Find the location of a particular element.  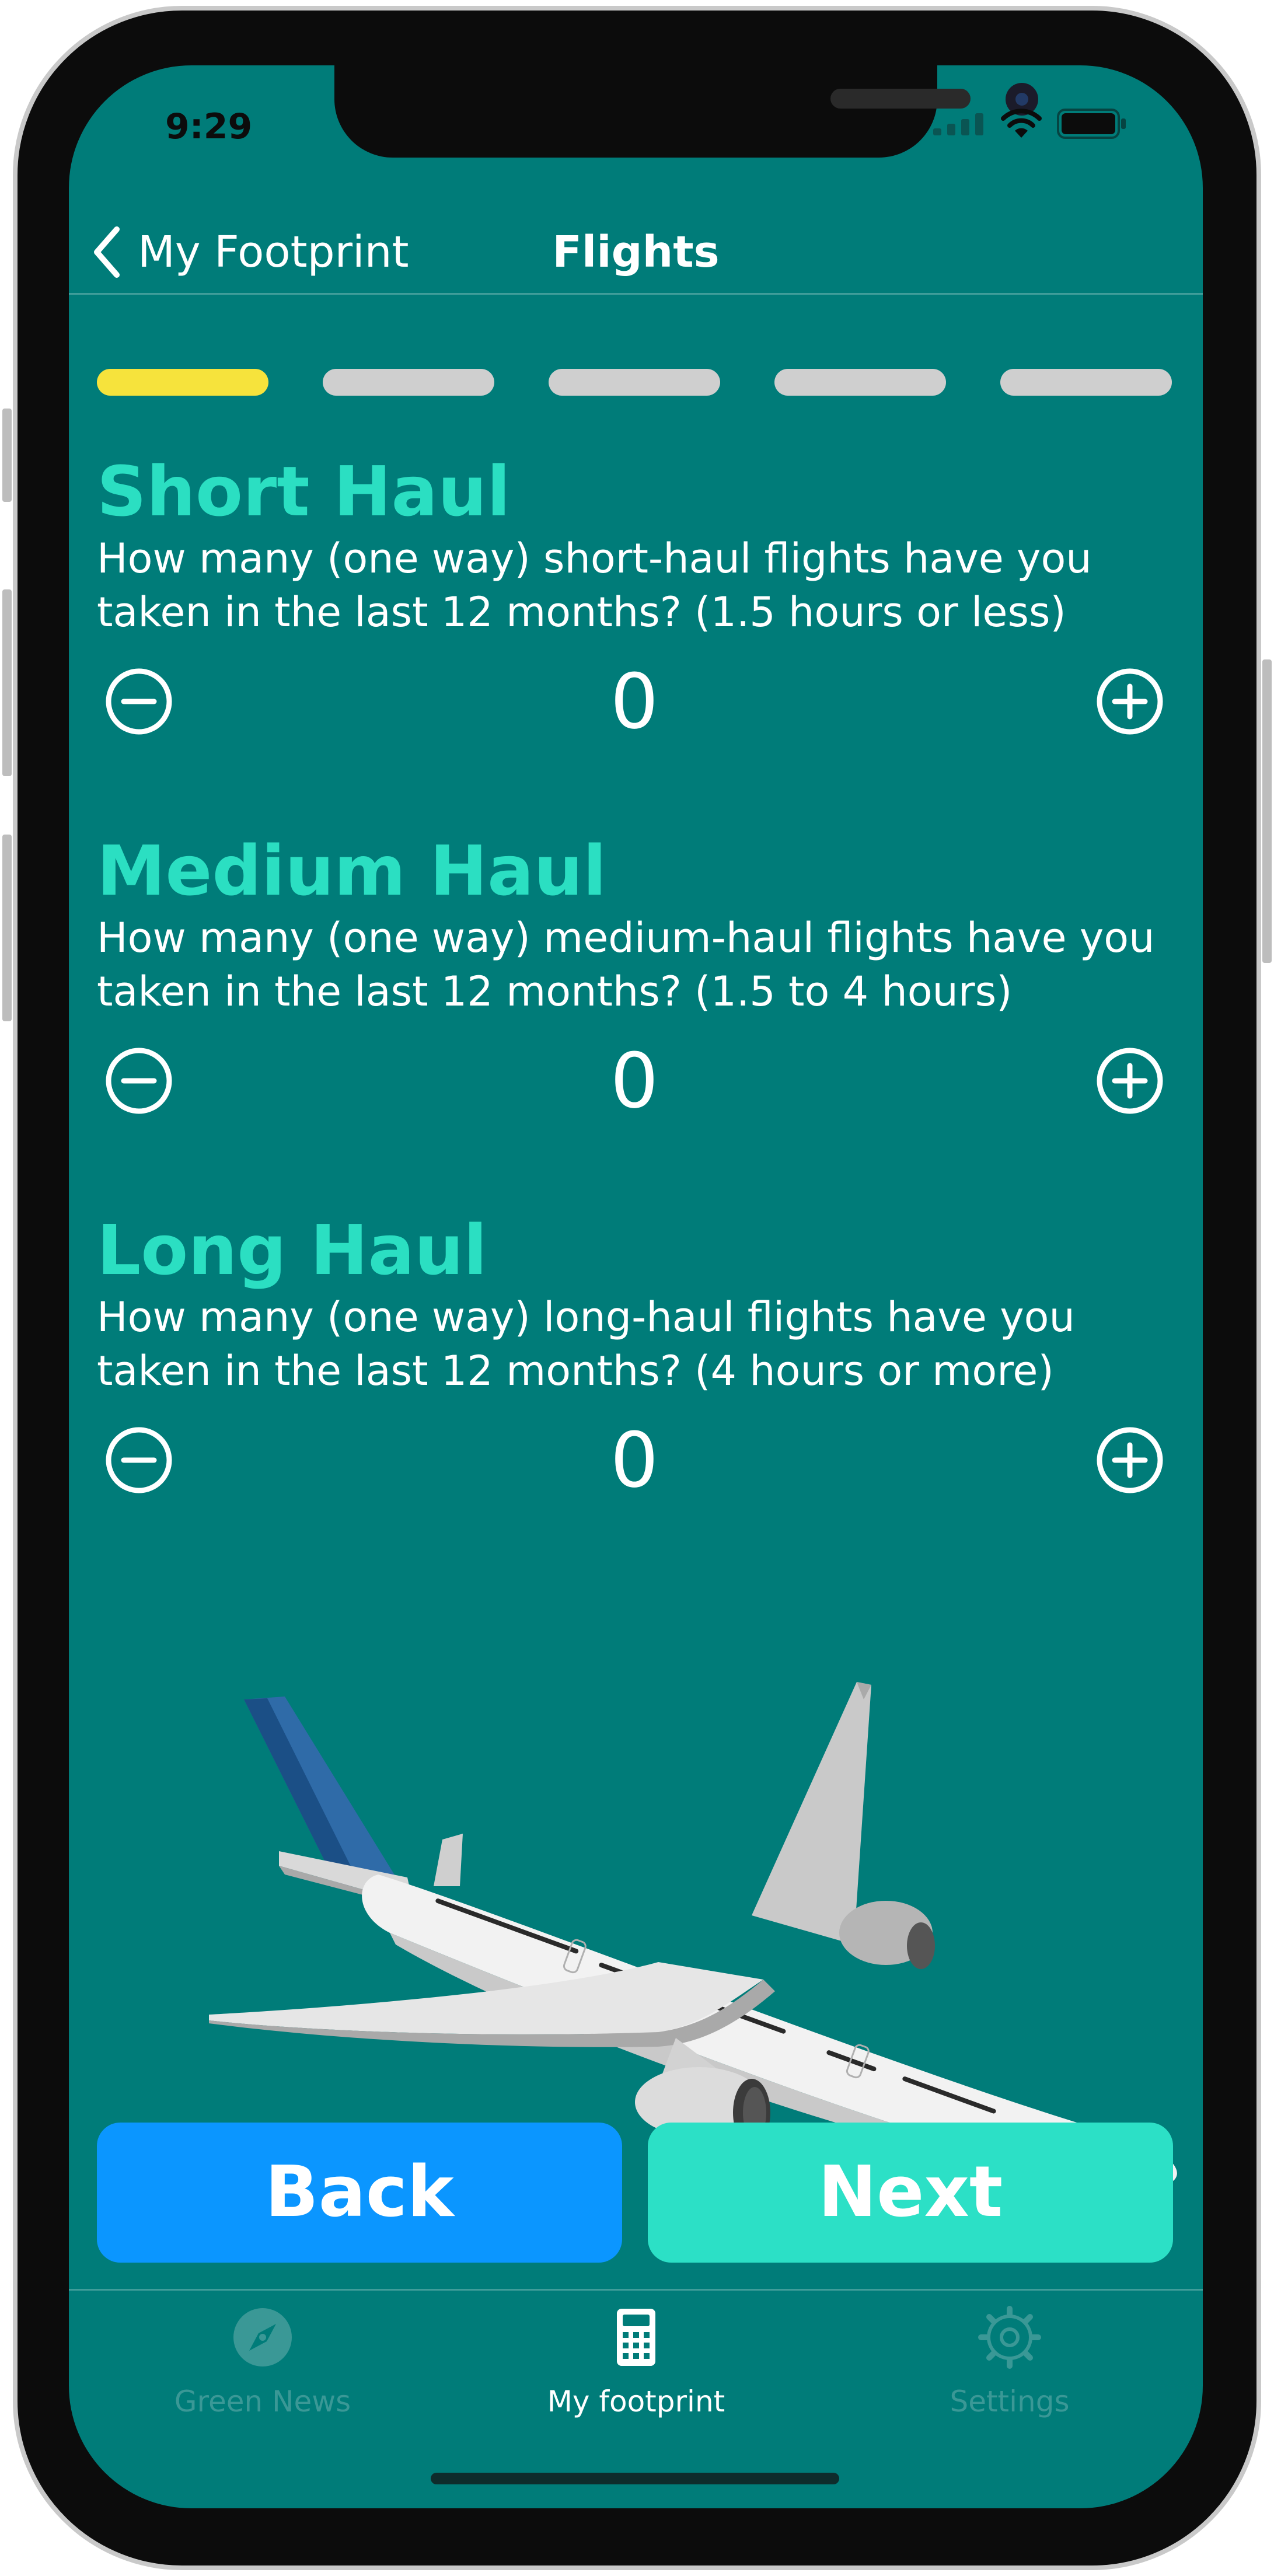

back-button: Back is located at coordinates (359, 2193).